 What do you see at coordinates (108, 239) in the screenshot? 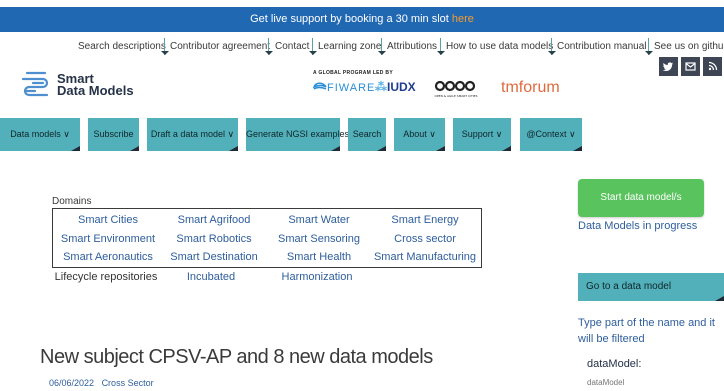
I see `domain-smart-environment: Smart Environment` at bounding box center [108, 239].